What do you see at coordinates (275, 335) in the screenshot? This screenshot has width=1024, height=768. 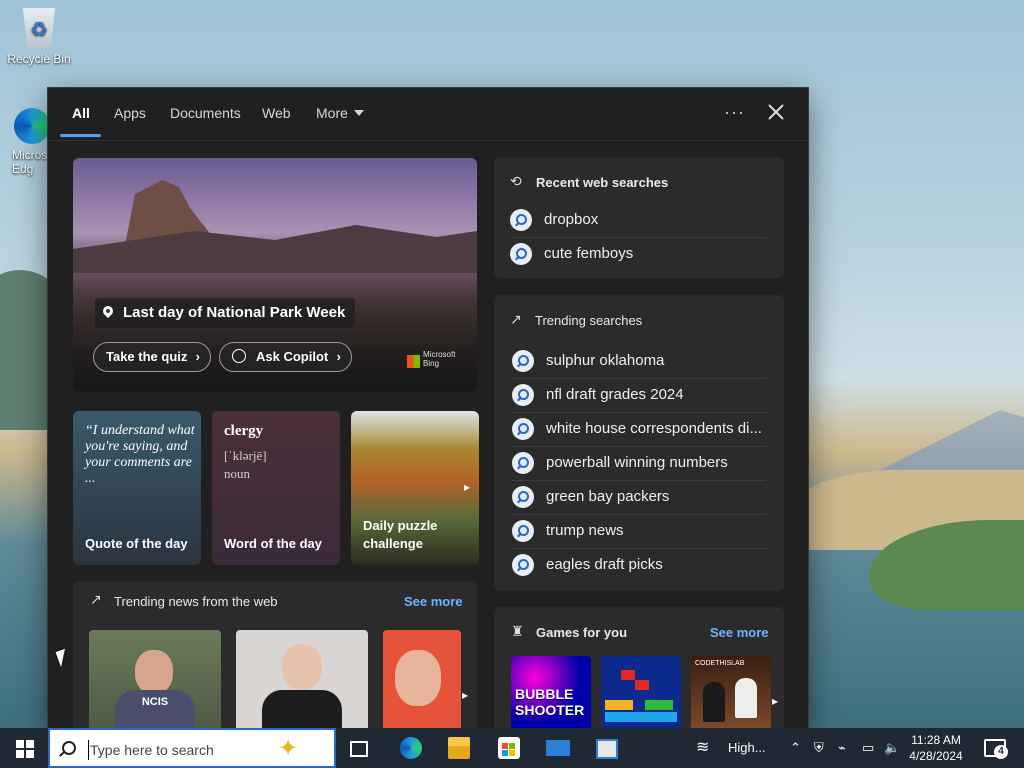 I see `hero-shade` at bounding box center [275, 335].